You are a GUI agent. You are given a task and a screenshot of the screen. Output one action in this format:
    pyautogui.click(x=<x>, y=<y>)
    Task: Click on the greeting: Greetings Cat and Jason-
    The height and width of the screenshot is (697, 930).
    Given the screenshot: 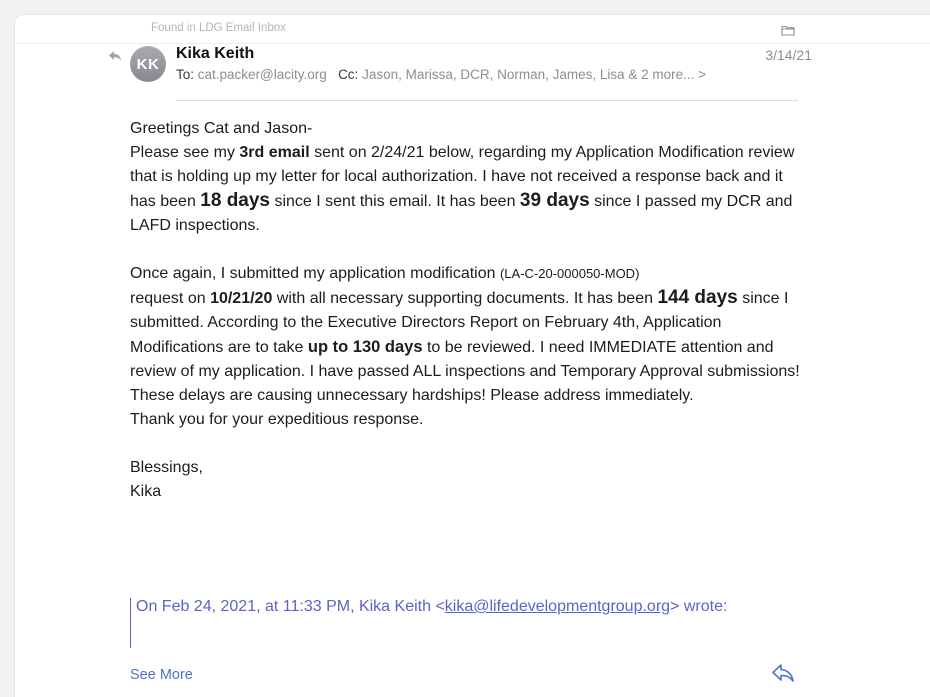 What is the action you would take?
    pyautogui.click(x=221, y=128)
    